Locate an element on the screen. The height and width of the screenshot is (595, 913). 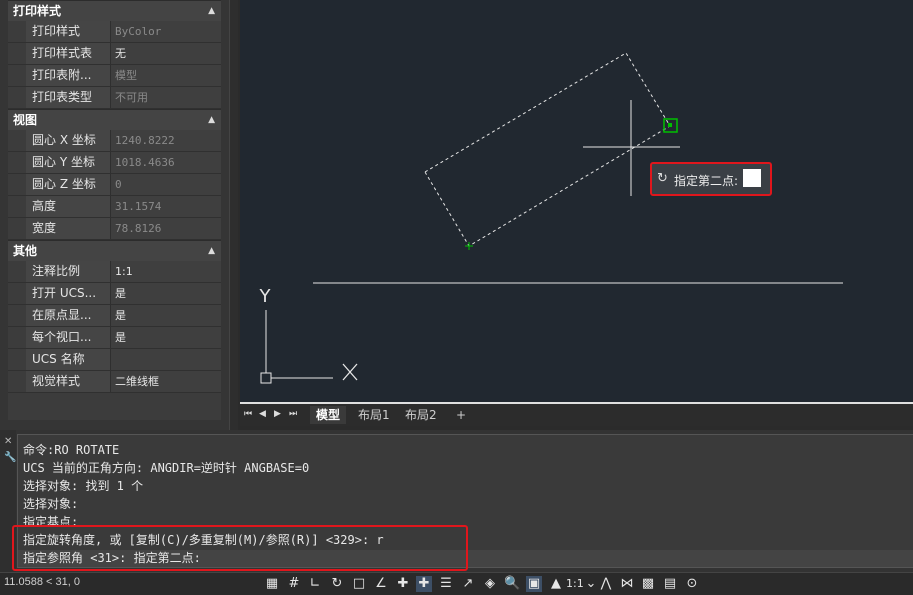
dynamic-input-tooltip: ↻ 指定第二点: is located at coordinates (711, 179).